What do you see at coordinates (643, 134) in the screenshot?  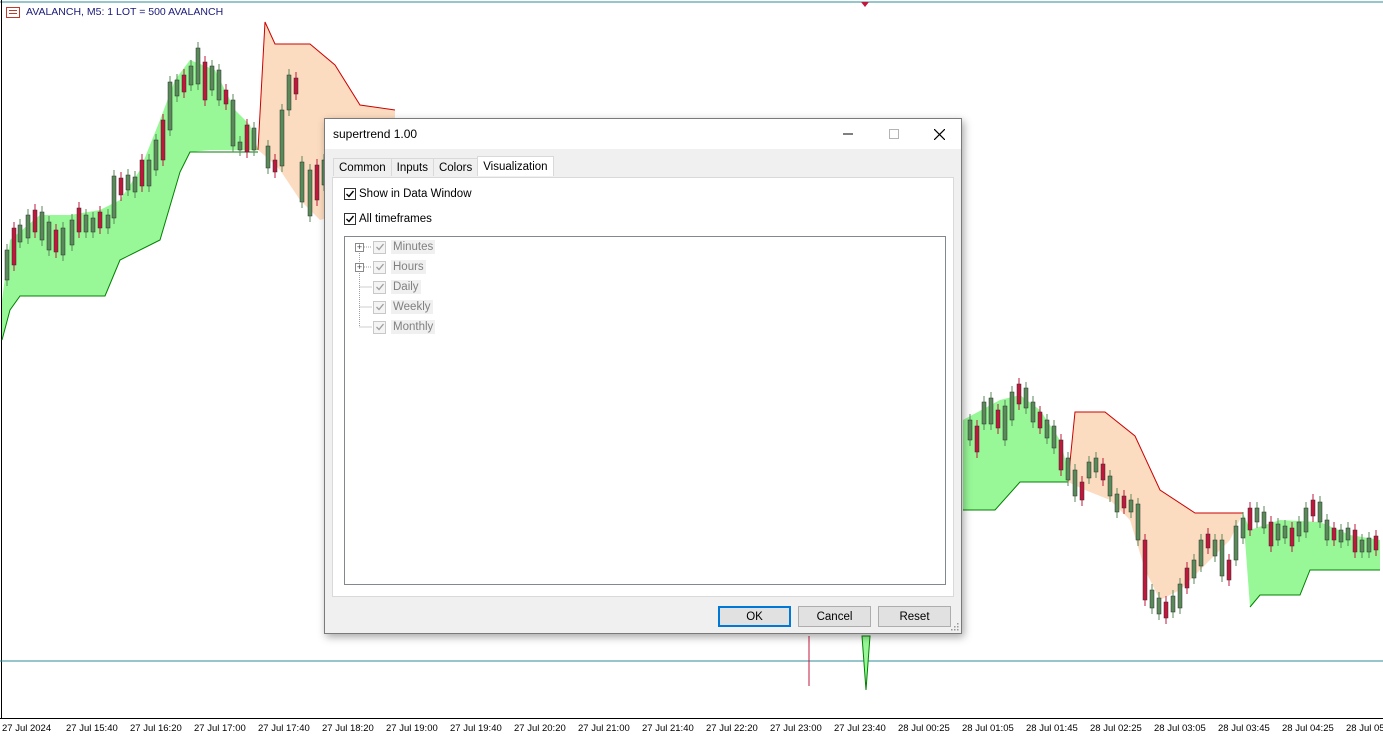 I see `dialog-titlebar: supertrend 1.00` at bounding box center [643, 134].